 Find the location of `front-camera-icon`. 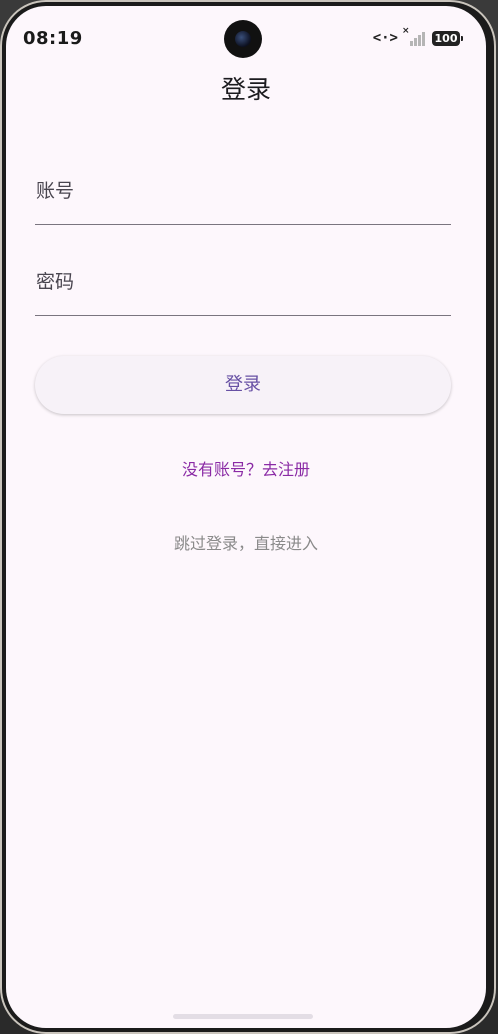

front-camera-icon is located at coordinates (243, 39).